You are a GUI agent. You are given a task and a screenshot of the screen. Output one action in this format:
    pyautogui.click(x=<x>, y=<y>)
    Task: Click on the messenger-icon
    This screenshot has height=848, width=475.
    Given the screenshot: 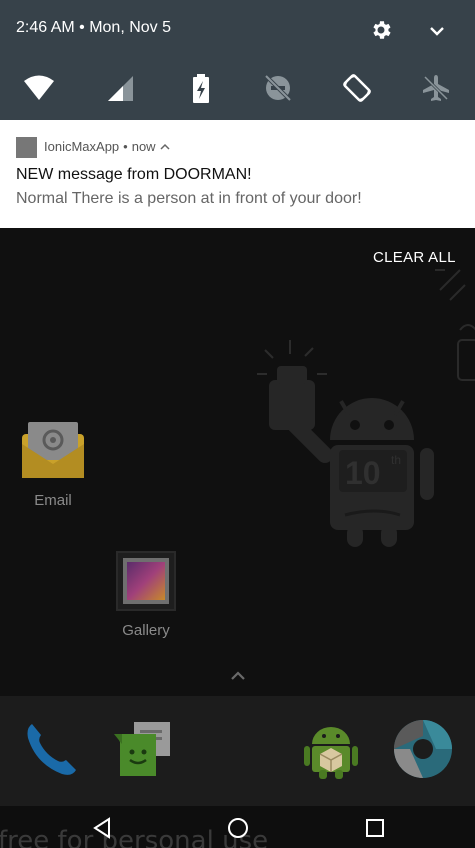 What is the action you would take?
    pyautogui.click(x=143, y=749)
    